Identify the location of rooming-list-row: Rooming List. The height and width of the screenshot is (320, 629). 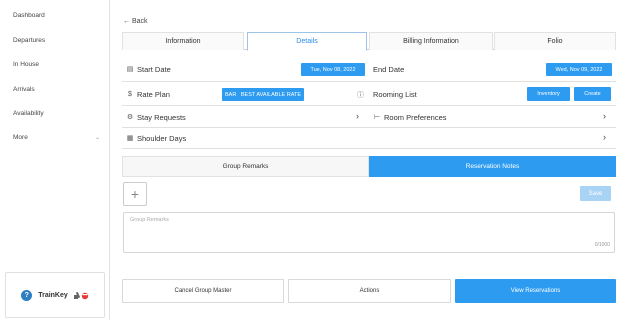
(395, 94).